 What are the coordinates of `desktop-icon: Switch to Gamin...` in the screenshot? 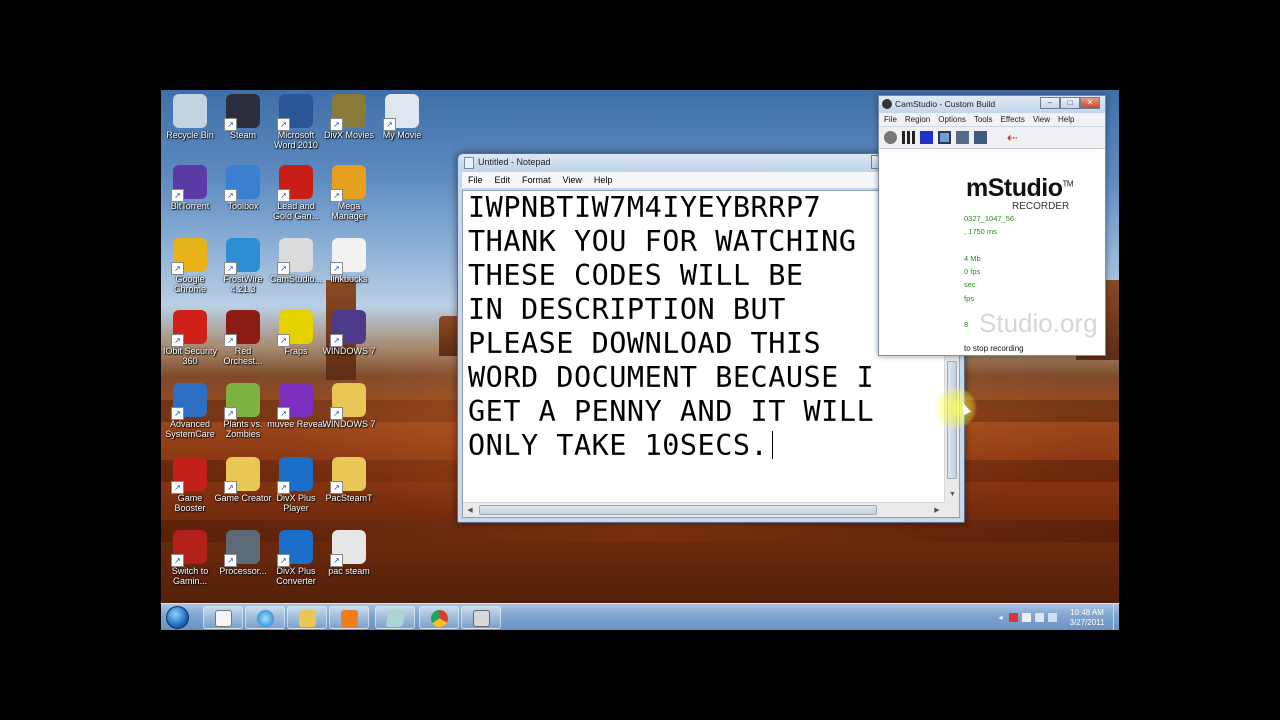 It's located at (190, 558).